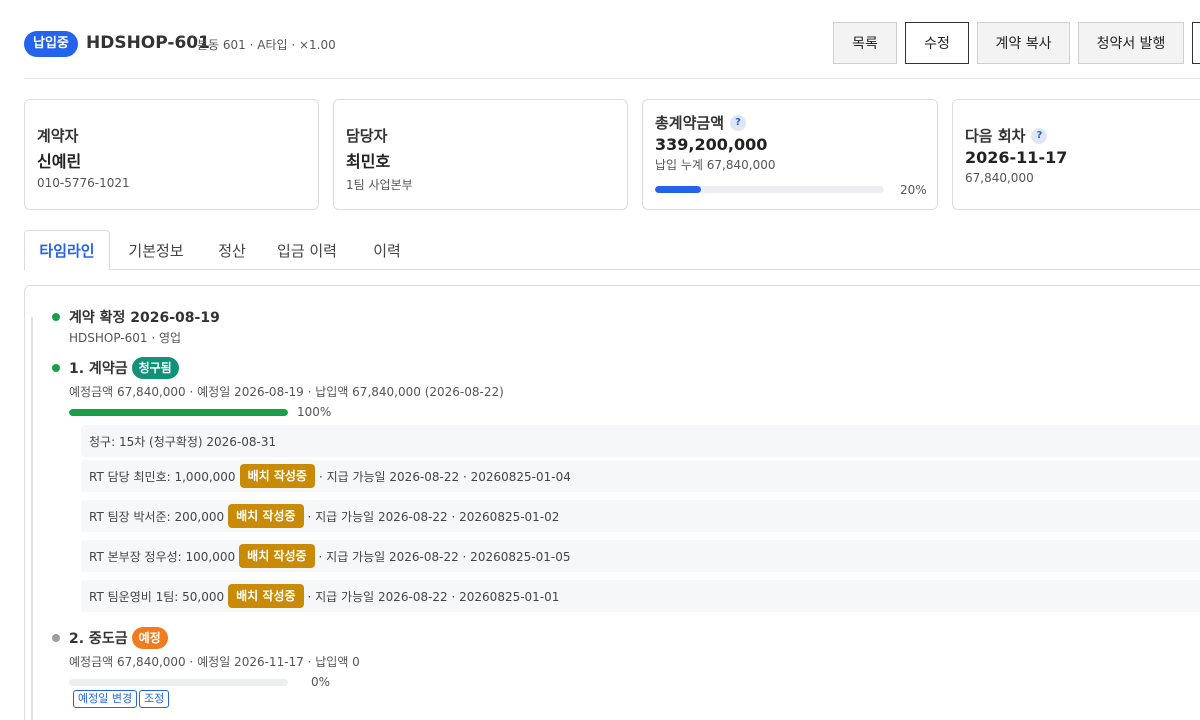 The width and height of the screenshot is (1200, 720). Describe the element at coordinates (387, 250) in the screenshot. I see `tab-history: 이력` at that location.